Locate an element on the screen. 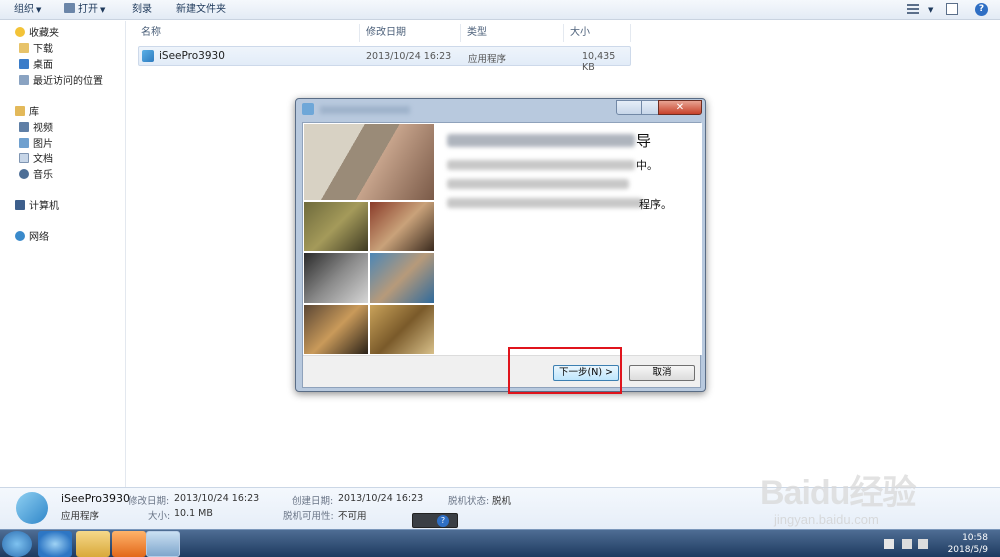 Image resolution: width=1000 pixels, height=557 pixels. nav-network: 网络 is located at coordinates (32, 238).